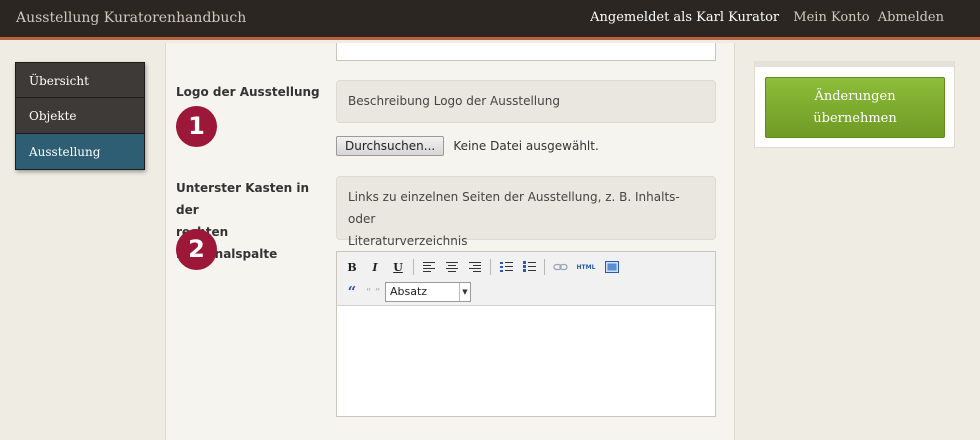  I want to click on html-source-button: HTML, so click(586, 267).